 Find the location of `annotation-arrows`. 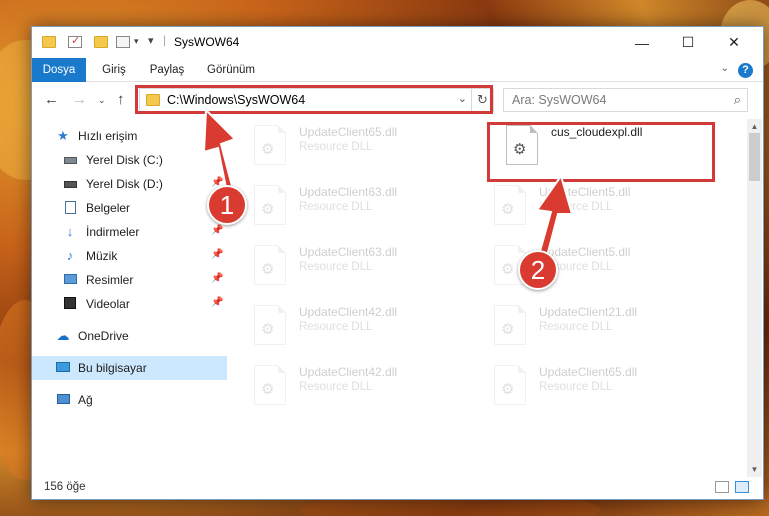

annotation-arrows is located at coordinates (388, 186).